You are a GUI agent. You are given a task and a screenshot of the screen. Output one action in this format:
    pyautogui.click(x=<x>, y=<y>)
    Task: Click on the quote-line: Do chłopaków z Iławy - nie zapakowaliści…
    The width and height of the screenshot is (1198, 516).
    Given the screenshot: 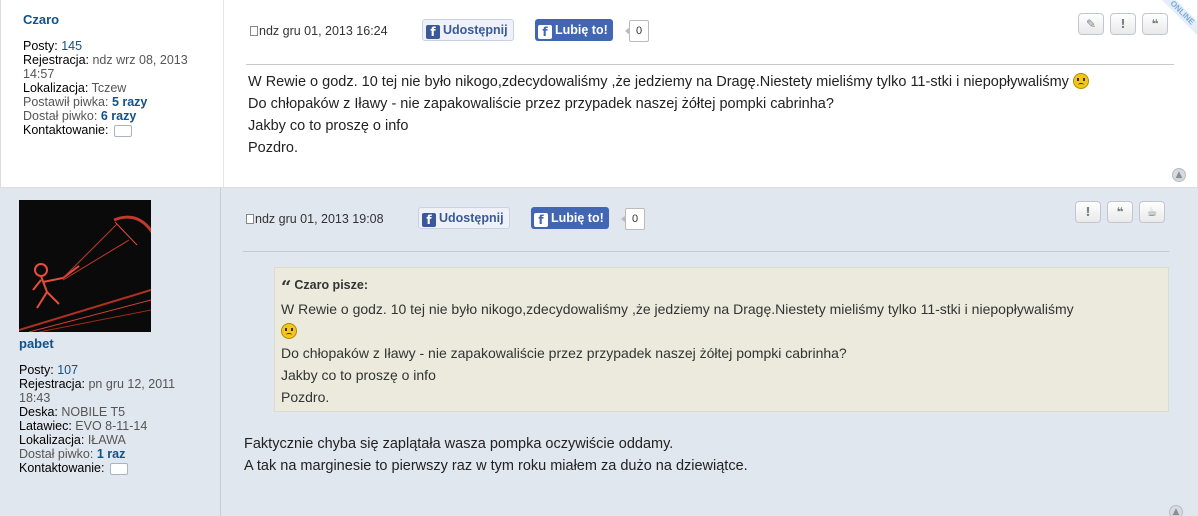 What is the action you would take?
    pyautogui.click(x=564, y=353)
    